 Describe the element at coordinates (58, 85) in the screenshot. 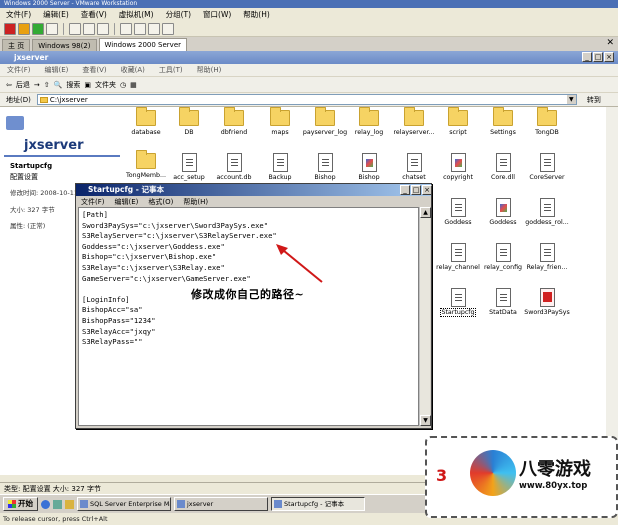

I see `search-icon: 🔍` at that location.